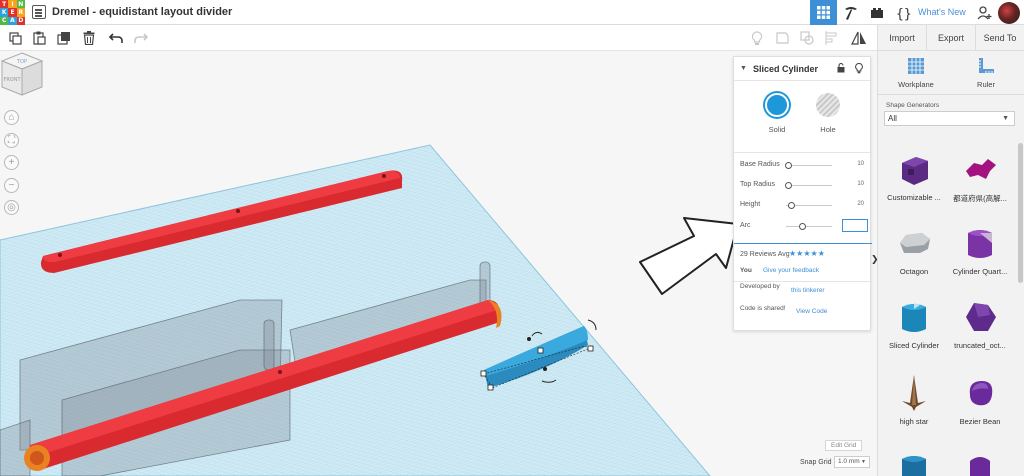  Describe the element at coordinates (942, 12) in the screenshot. I see `whats-new-link: What's New` at that location.